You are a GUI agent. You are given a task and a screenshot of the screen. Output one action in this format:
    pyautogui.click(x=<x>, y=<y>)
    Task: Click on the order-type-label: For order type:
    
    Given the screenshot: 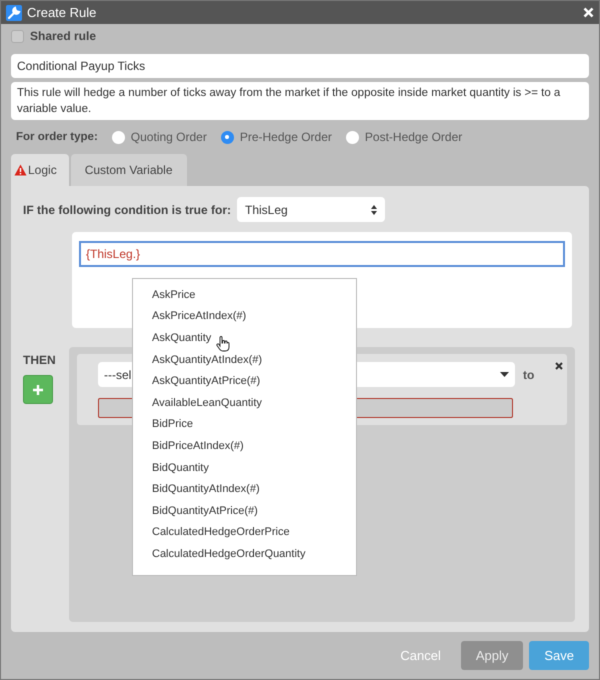 What is the action you would take?
    pyautogui.click(x=57, y=137)
    